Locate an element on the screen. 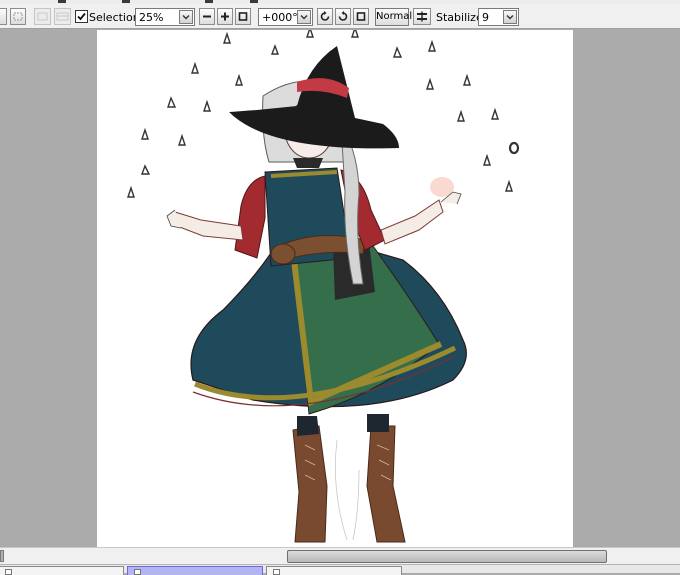 Image resolution: width=680 pixels, height=575 pixels. rotate-reset-button is located at coordinates (361, 16).